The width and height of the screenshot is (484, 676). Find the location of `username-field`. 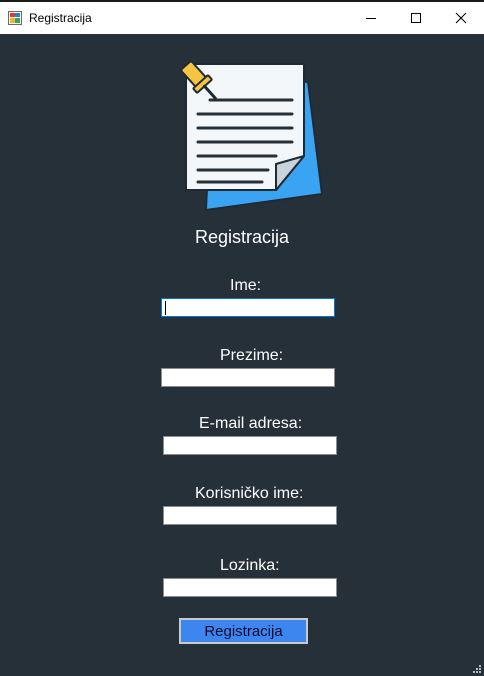

username-field is located at coordinates (250, 515).